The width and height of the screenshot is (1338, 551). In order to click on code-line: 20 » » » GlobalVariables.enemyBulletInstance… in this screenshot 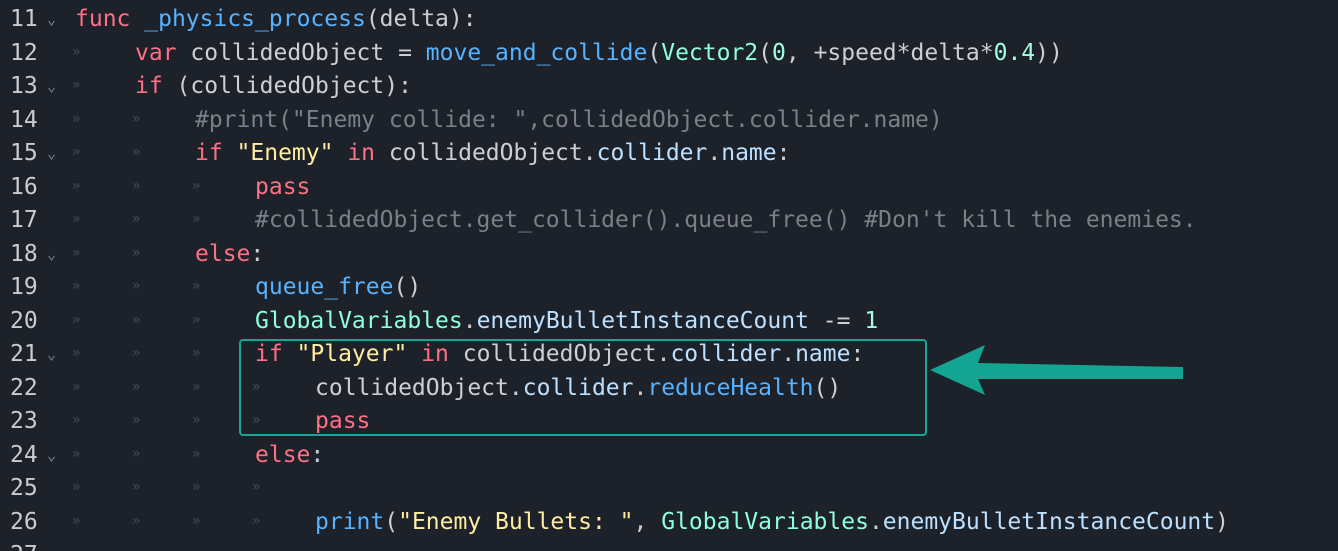, I will do `click(669, 322)`.